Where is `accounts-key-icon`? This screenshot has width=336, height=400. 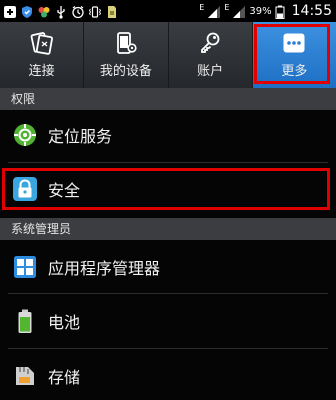
accounts-key-icon is located at coordinates (210, 43).